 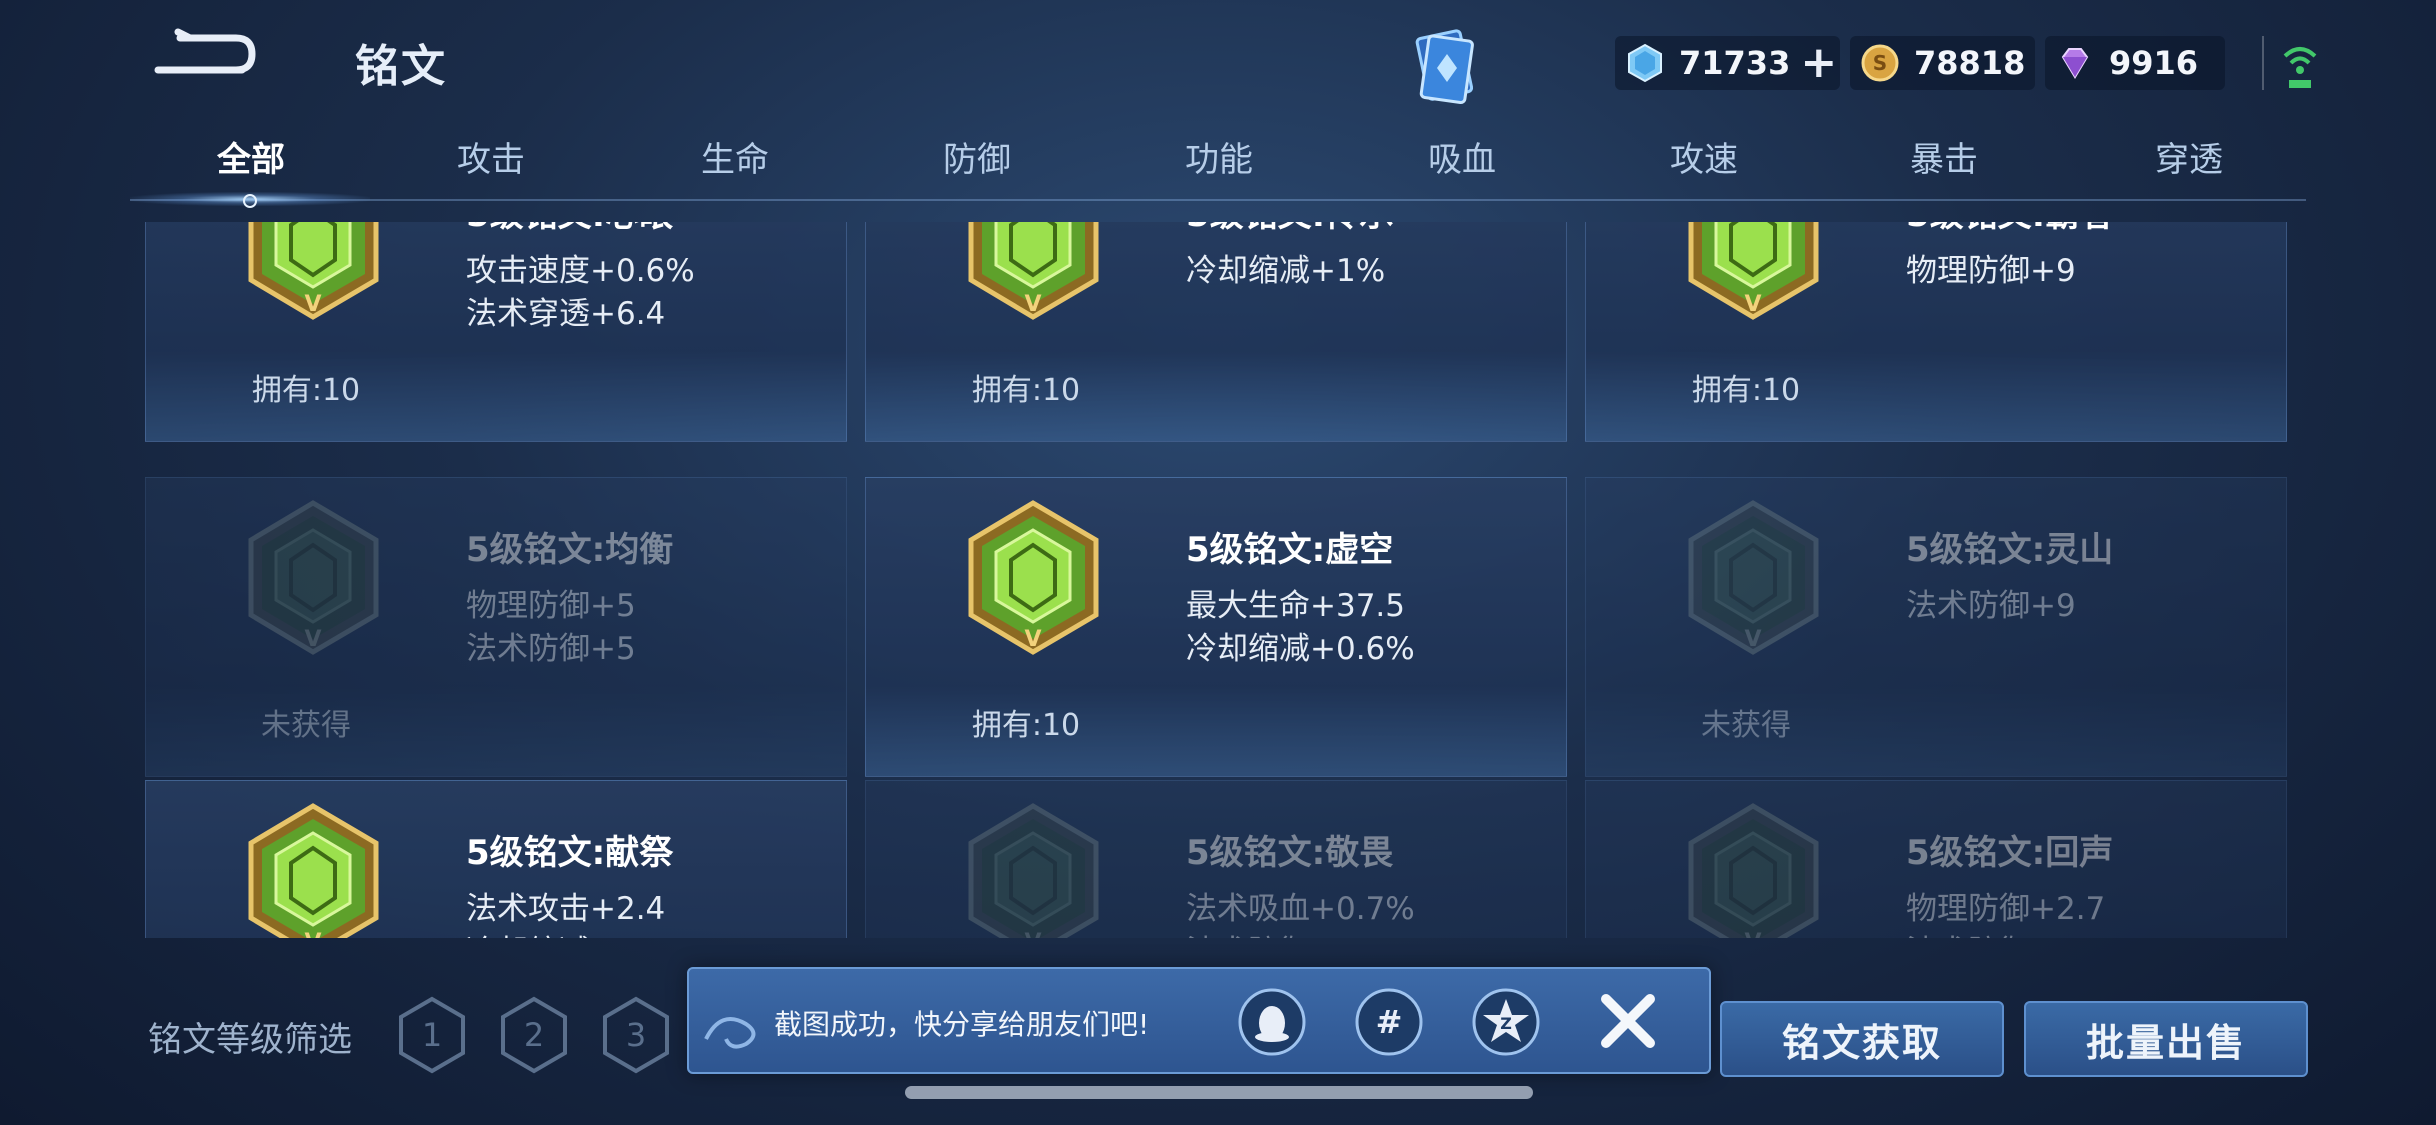 What do you see at coordinates (570, 853) in the screenshot?
I see `rune-name: 5级铭文:献祭` at bounding box center [570, 853].